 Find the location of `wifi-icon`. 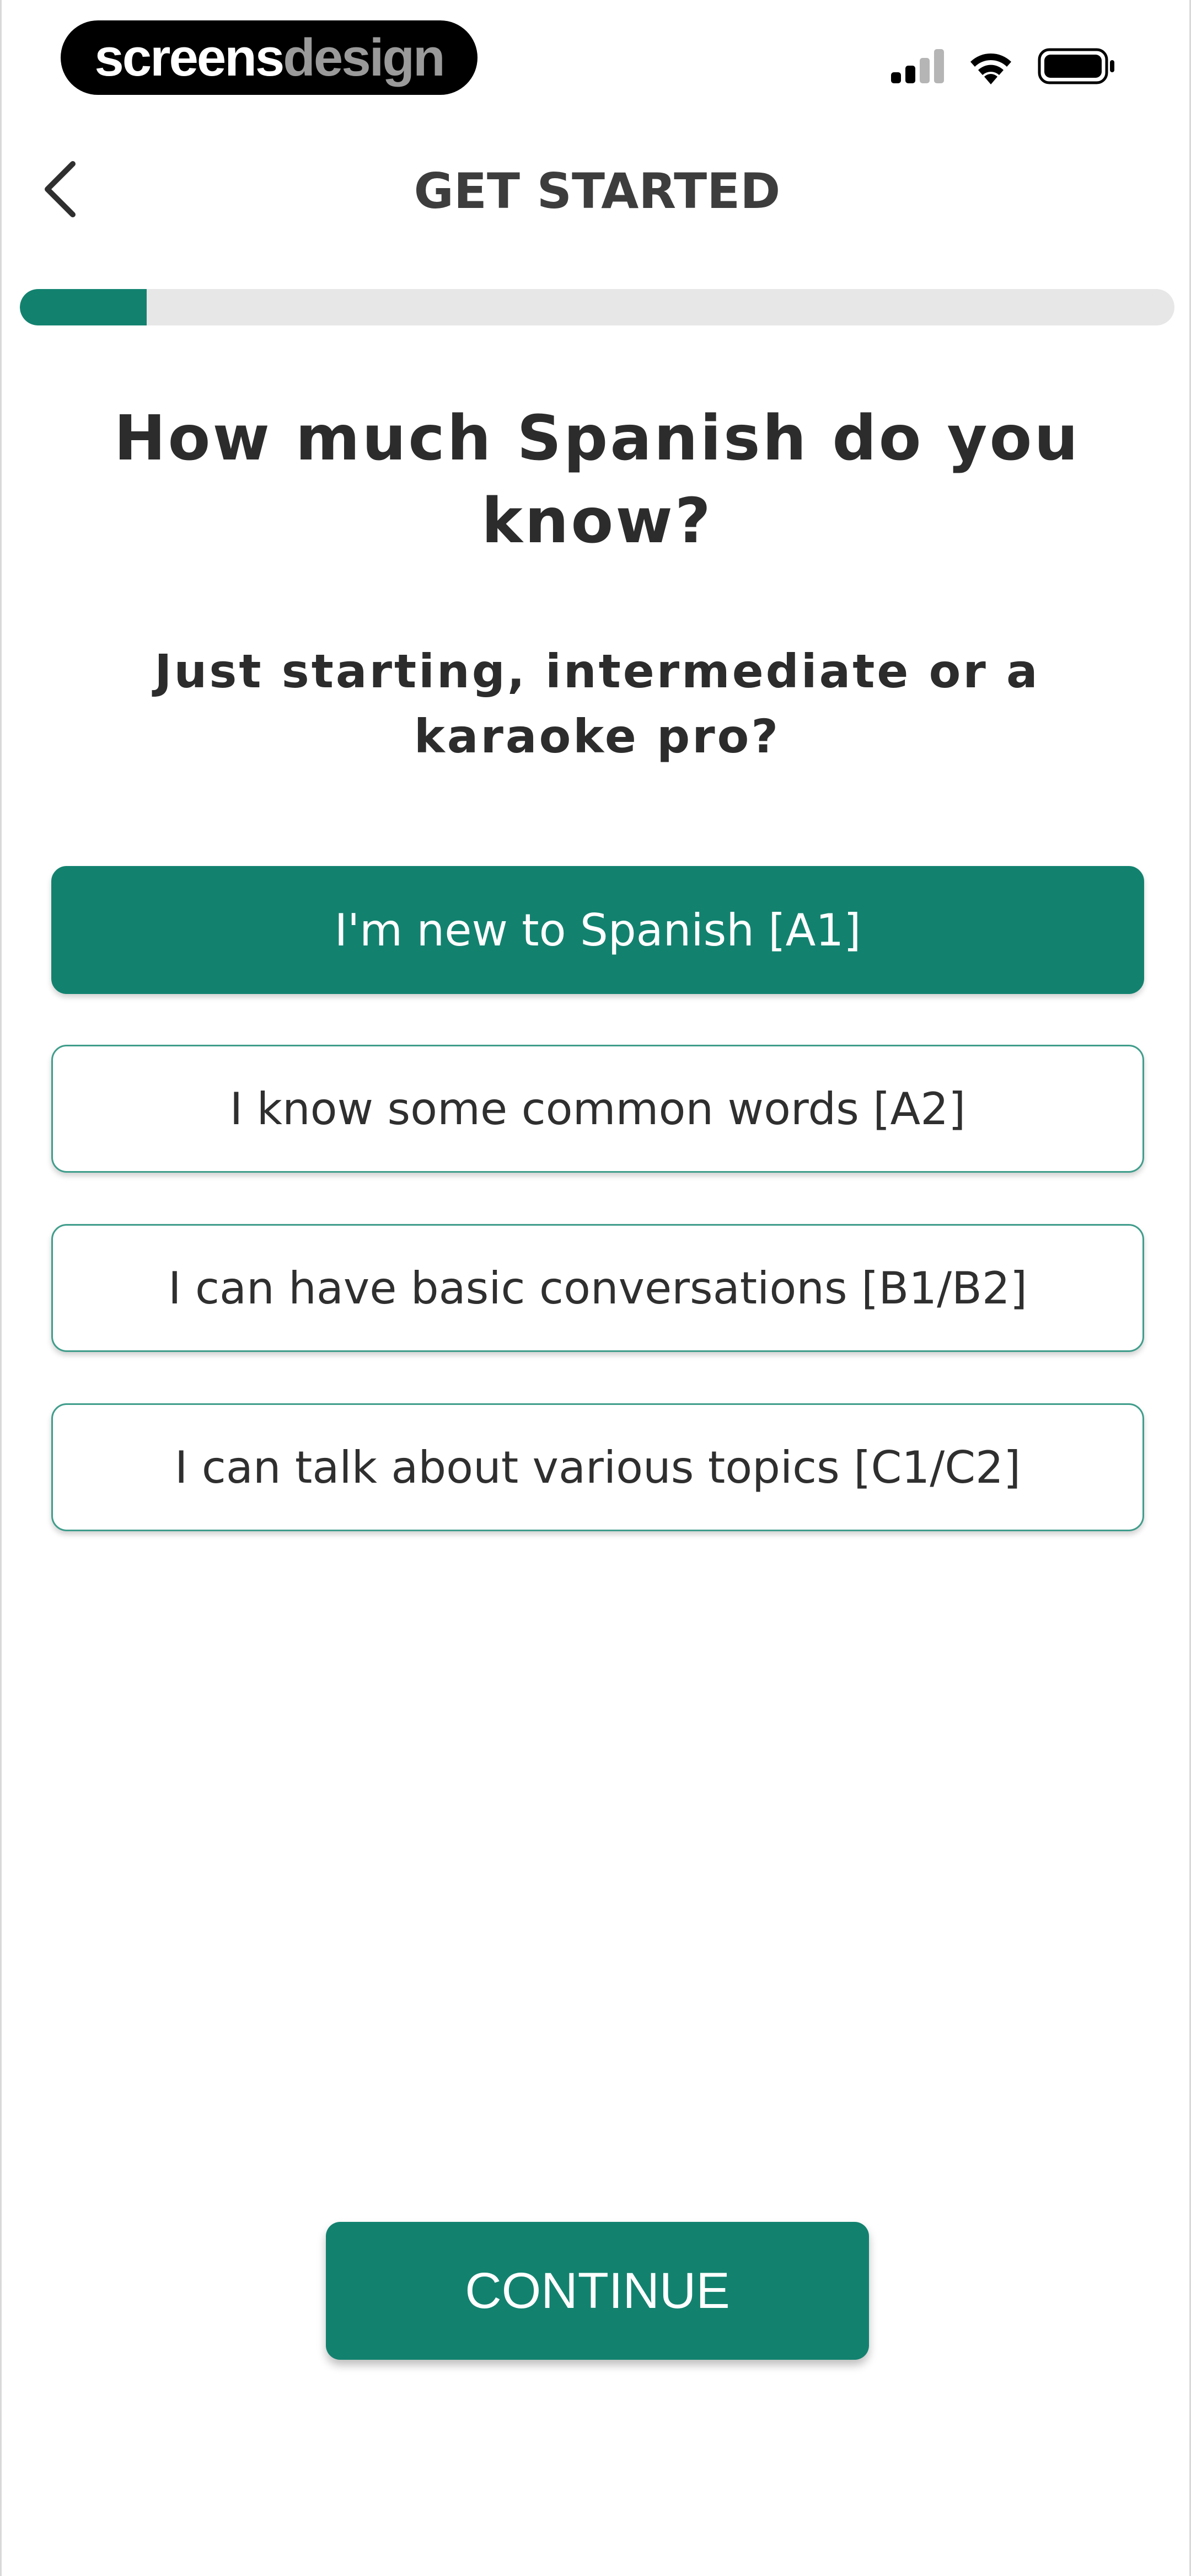

wifi-icon is located at coordinates (991, 67).